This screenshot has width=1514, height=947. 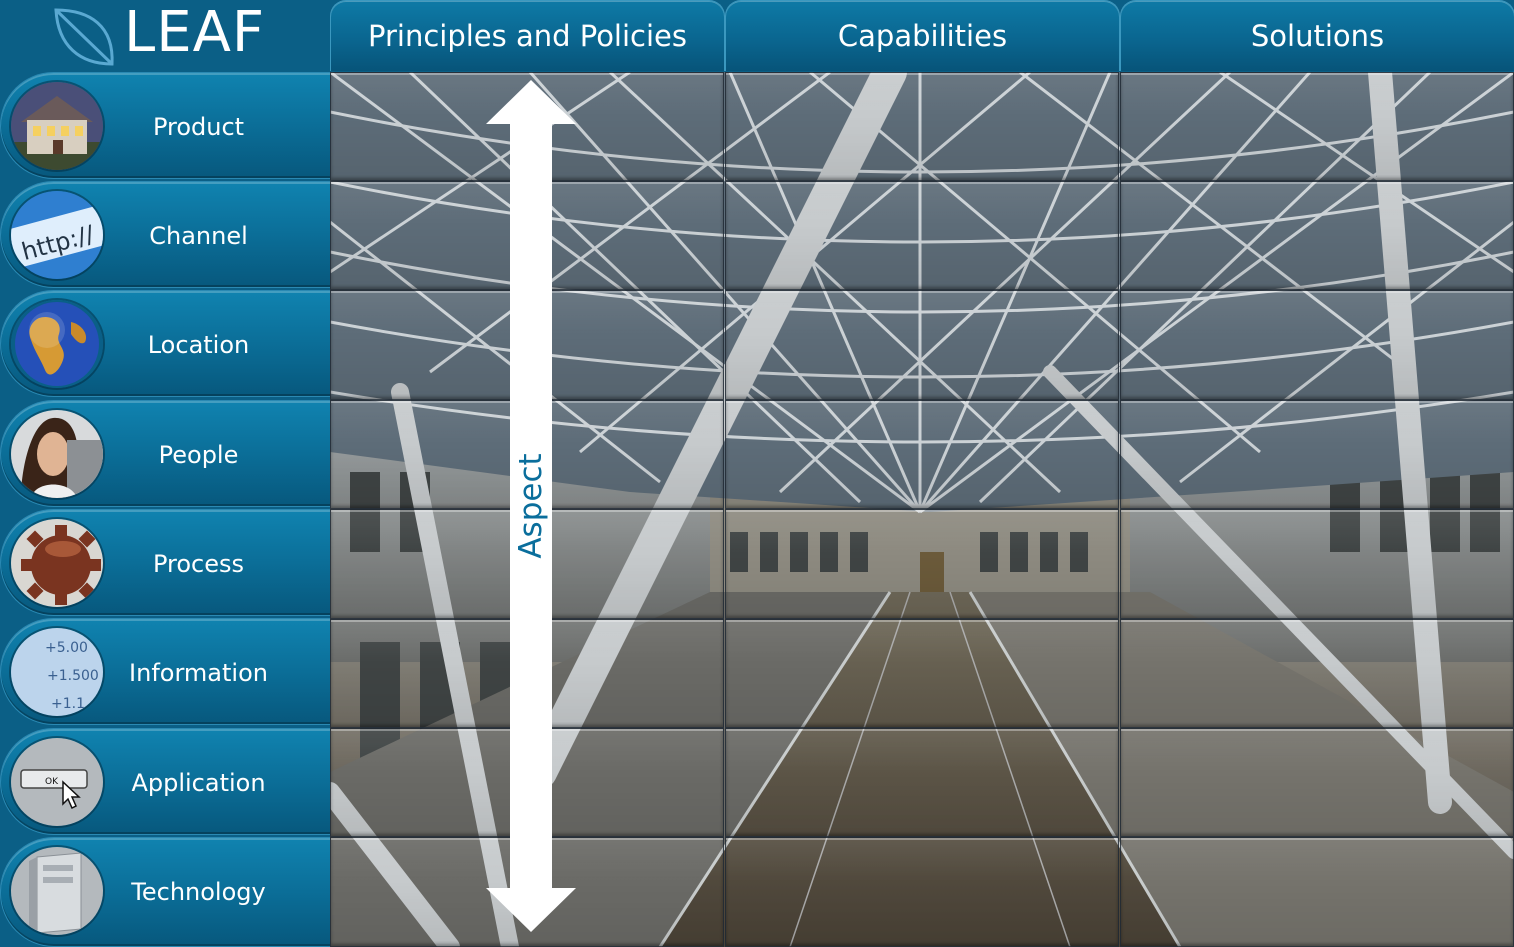 I want to click on column-header-label: Solutions, so click(x=1317, y=36).